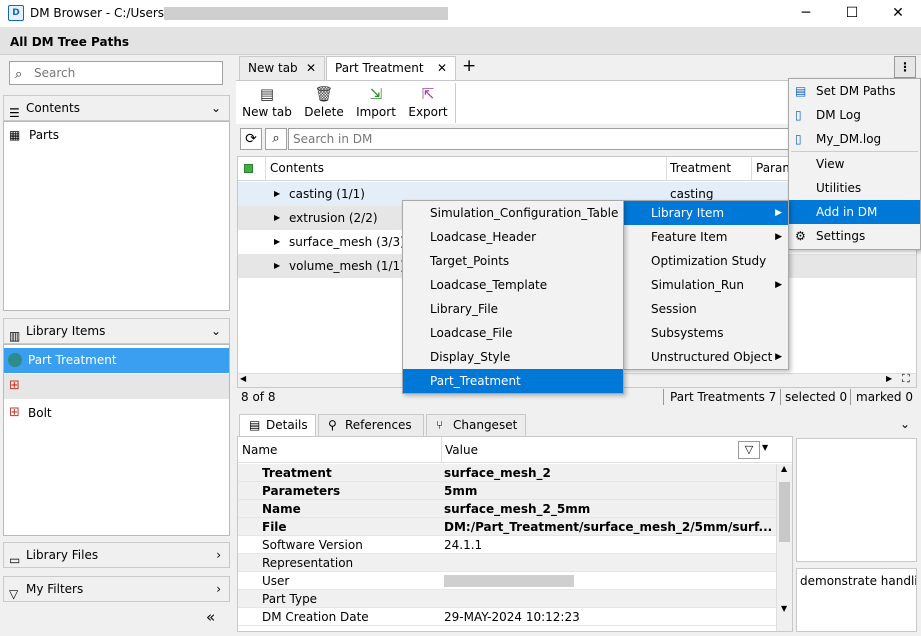  I want to click on menu-item-loadcase-header: Loadcase_Header, so click(513, 237).